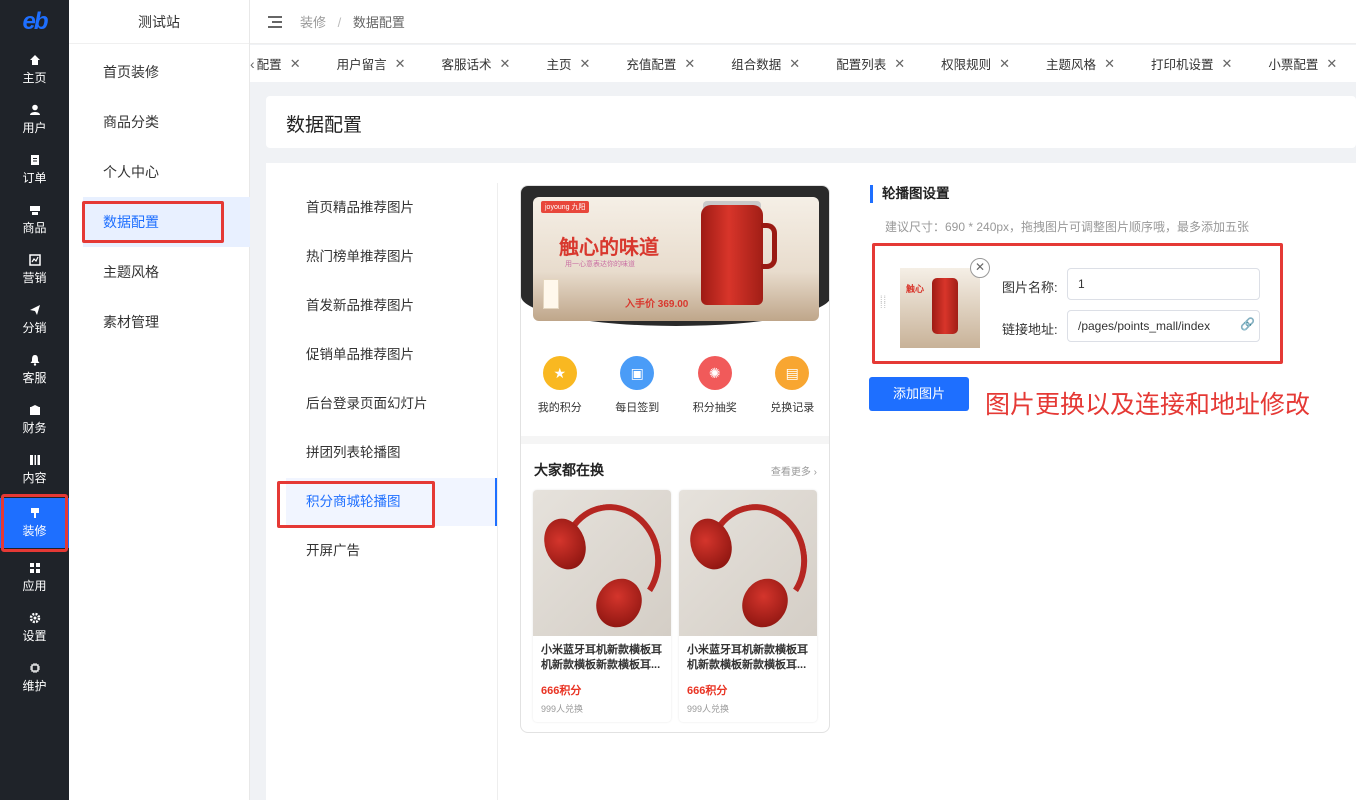 Image resolution: width=1356 pixels, height=800 pixels. What do you see at coordinates (1293, 65) in the screenshot?
I see `tab-label: 小票配置` at bounding box center [1293, 65].